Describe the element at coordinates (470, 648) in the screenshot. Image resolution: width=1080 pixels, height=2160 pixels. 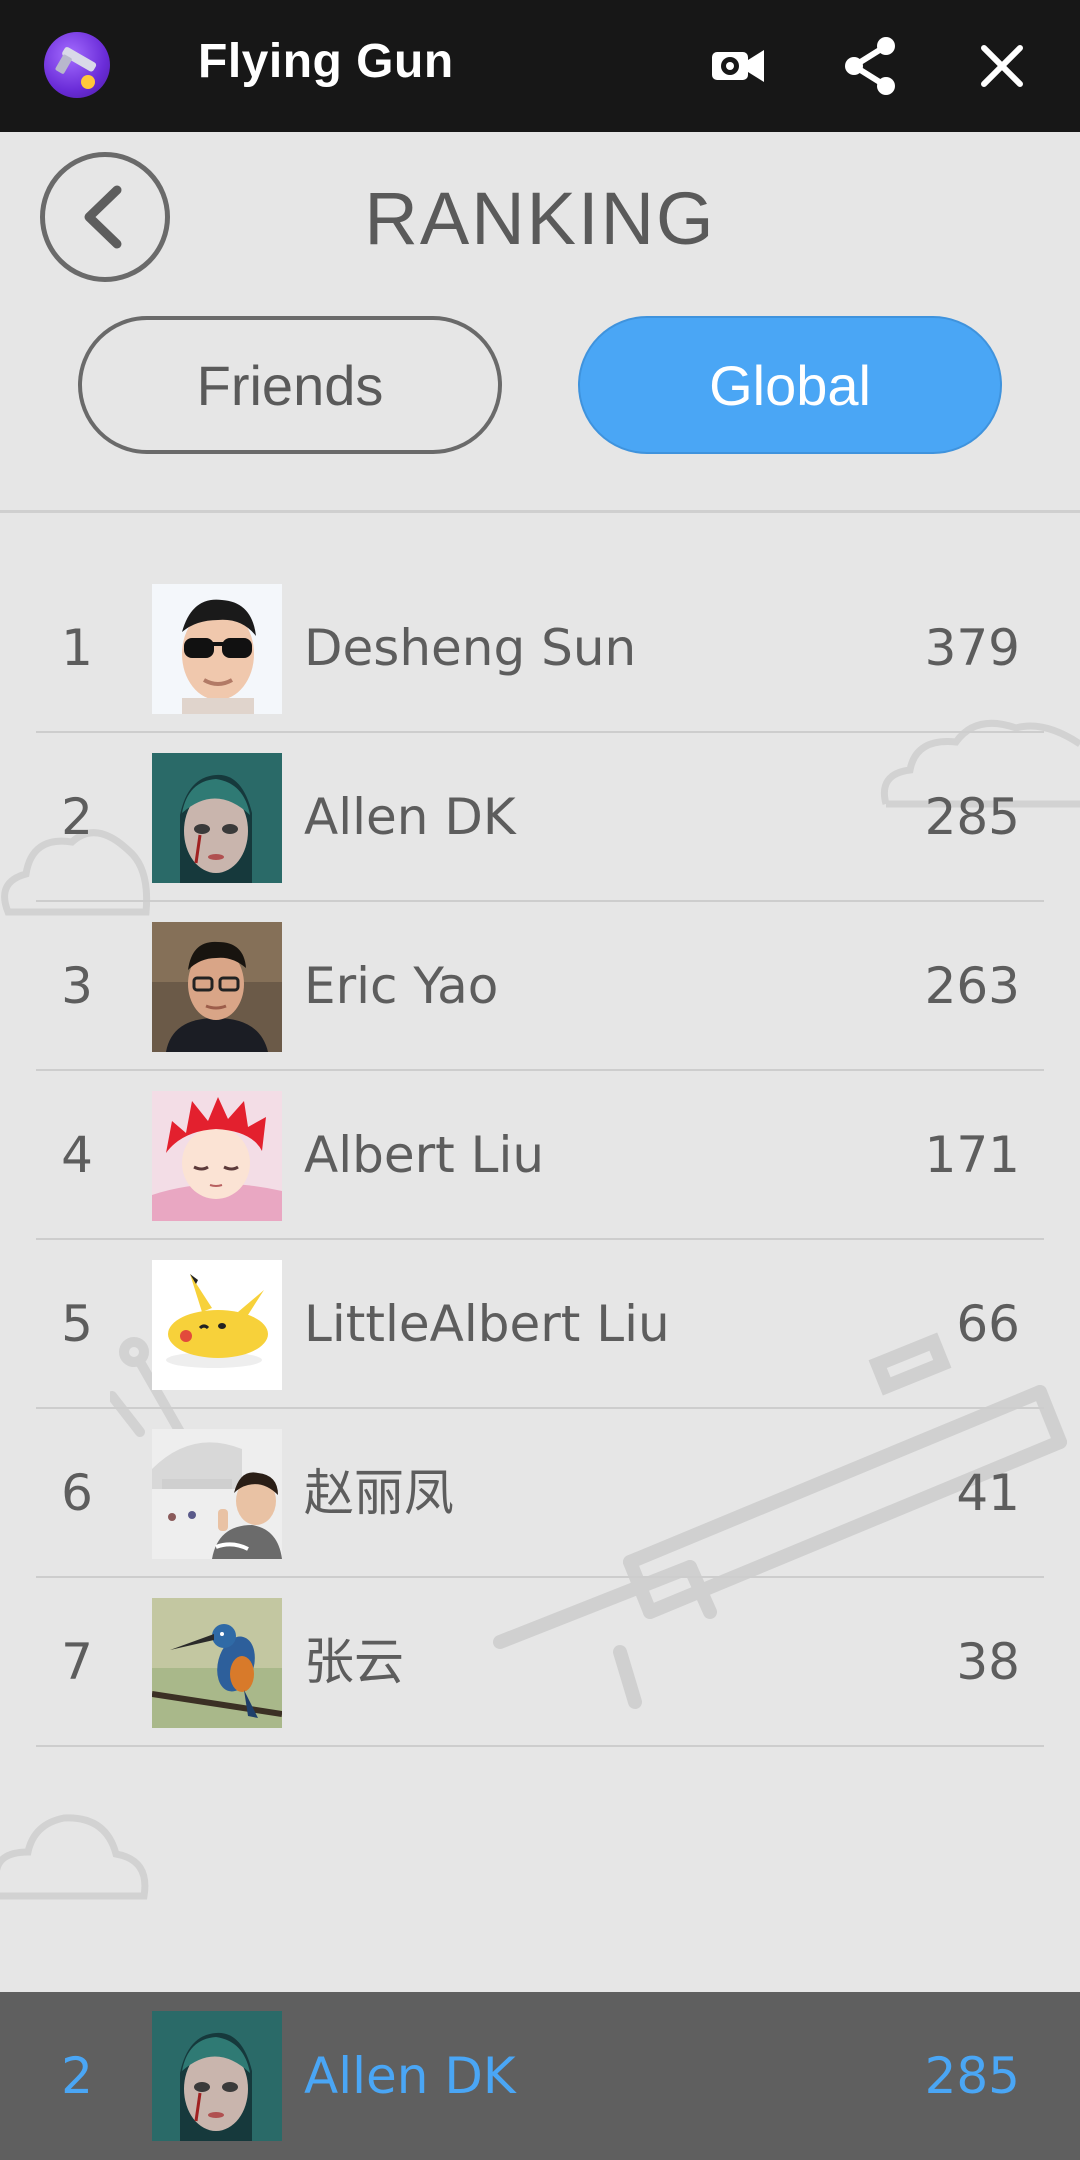
I see `player-name: Desheng Sun` at that location.